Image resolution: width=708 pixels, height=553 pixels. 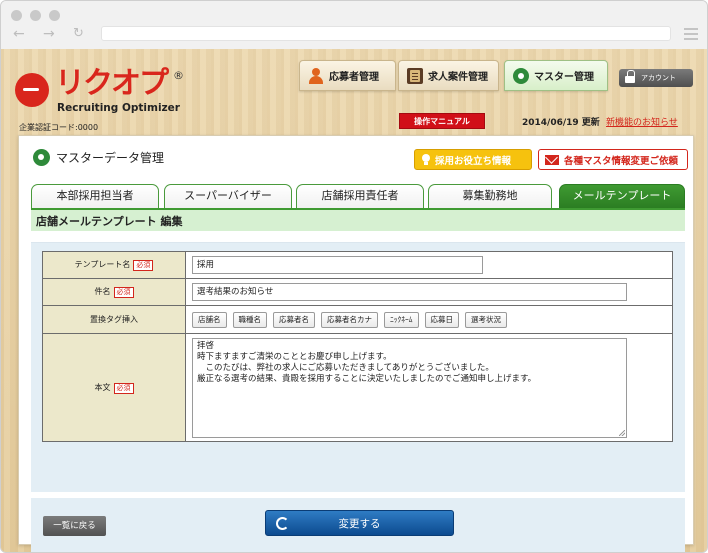 I want to click on account-label: アカウント, so click(x=658, y=78).